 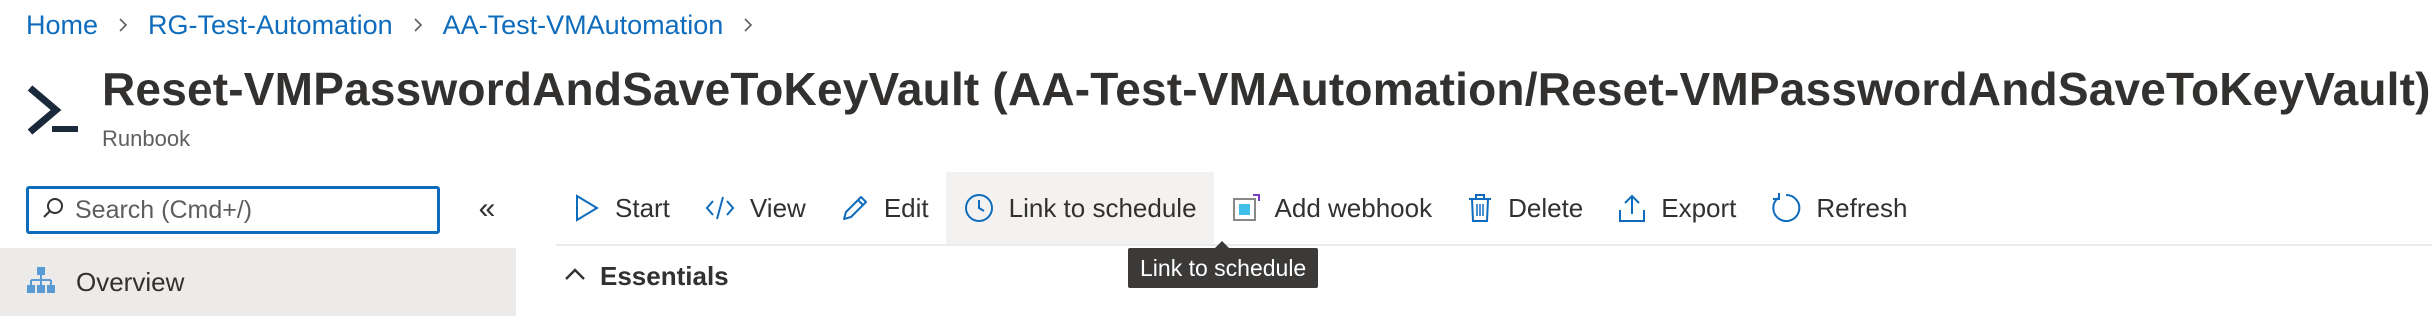 I want to click on sidebar-item-overview: Overview, so click(x=258, y=282).